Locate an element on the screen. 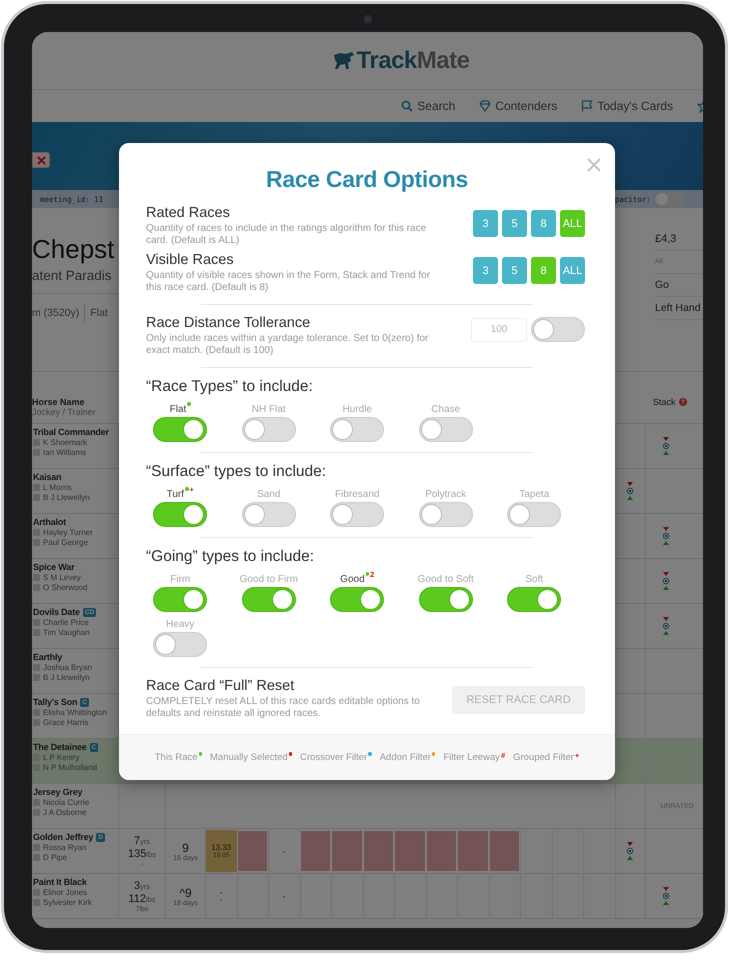  nav-link: Today's Cards is located at coordinates (627, 106).